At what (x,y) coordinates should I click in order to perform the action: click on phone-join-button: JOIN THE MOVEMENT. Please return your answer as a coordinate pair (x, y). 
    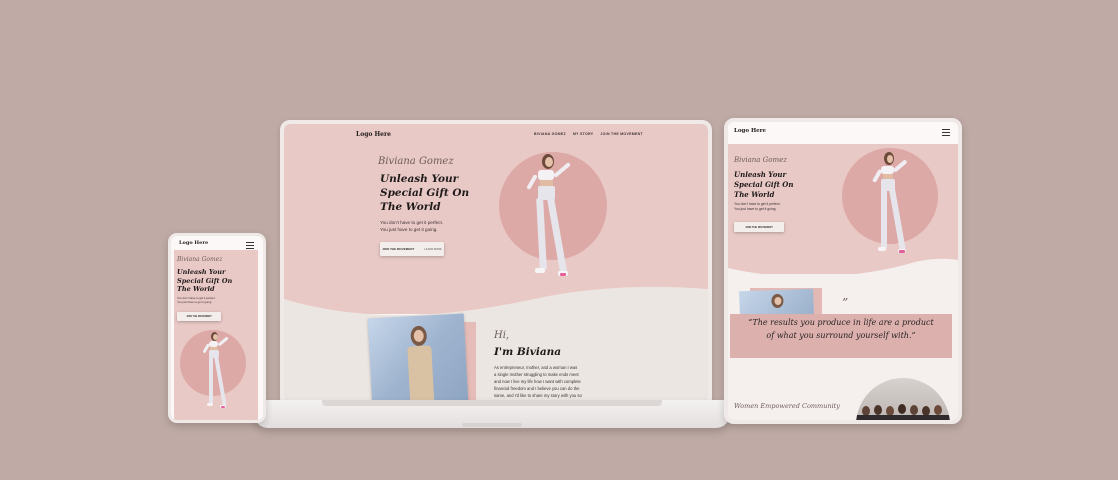
    Looking at the image, I should click on (199, 316).